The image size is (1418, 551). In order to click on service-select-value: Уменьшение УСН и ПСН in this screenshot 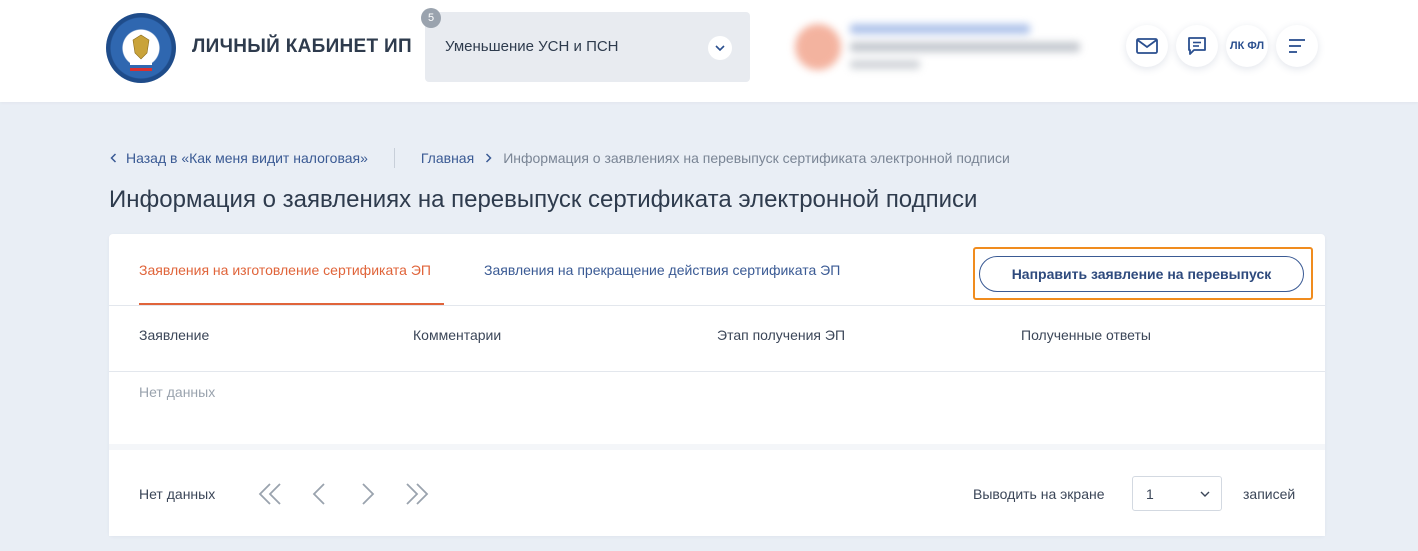, I will do `click(532, 46)`.